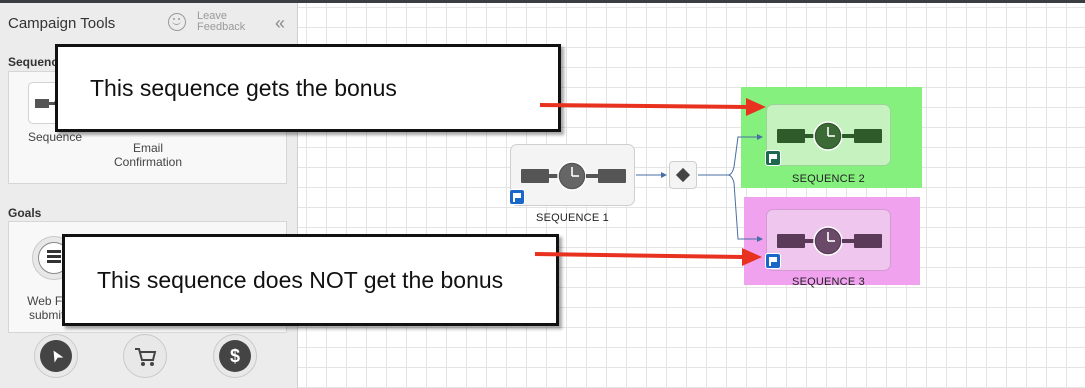 This screenshot has height=388, width=1085. What do you see at coordinates (650, 182) in the screenshot?
I see `annotation-arrows` at bounding box center [650, 182].